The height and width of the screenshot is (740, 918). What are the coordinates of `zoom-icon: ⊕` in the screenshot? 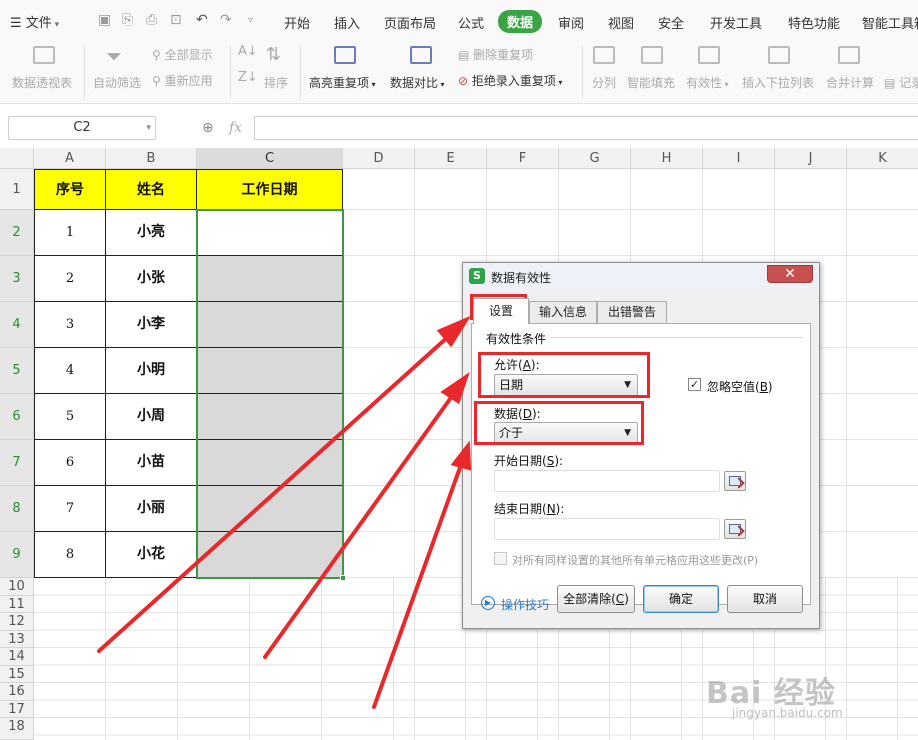 It's located at (208, 128).